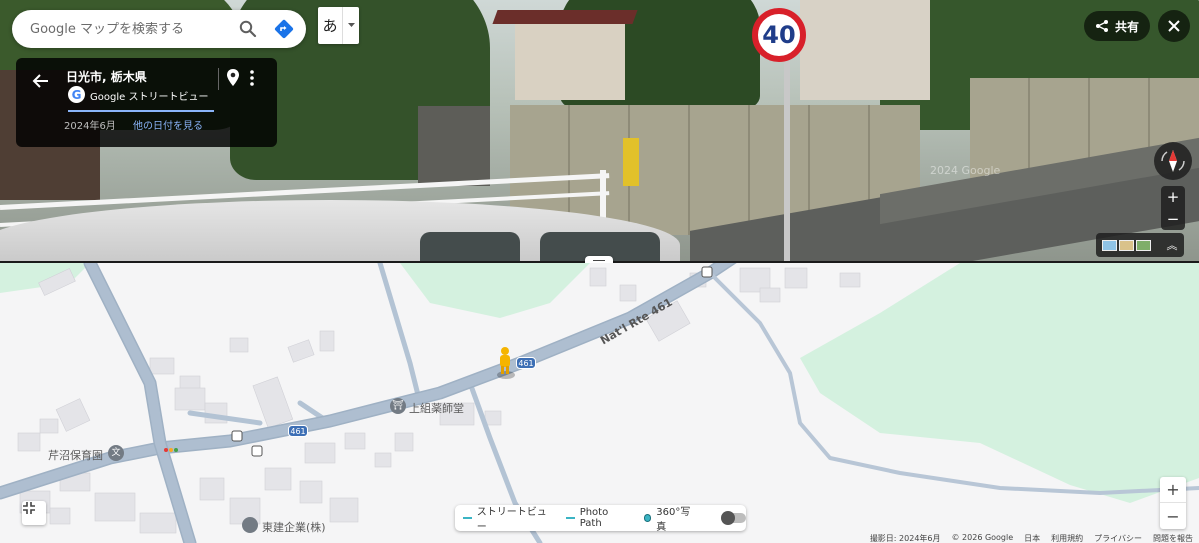  What do you see at coordinates (1109, 245) in the screenshot?
I see `satellite-layer-thumb` at bounding box center [1109, 245].